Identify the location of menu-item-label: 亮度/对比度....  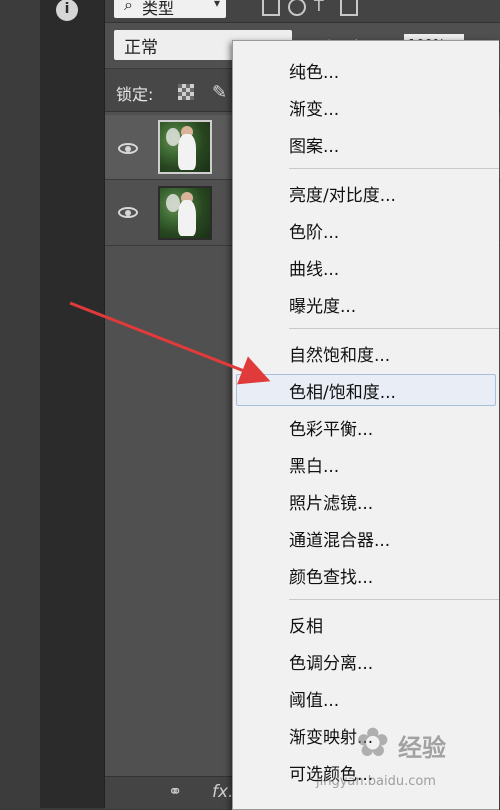
(342, 196).